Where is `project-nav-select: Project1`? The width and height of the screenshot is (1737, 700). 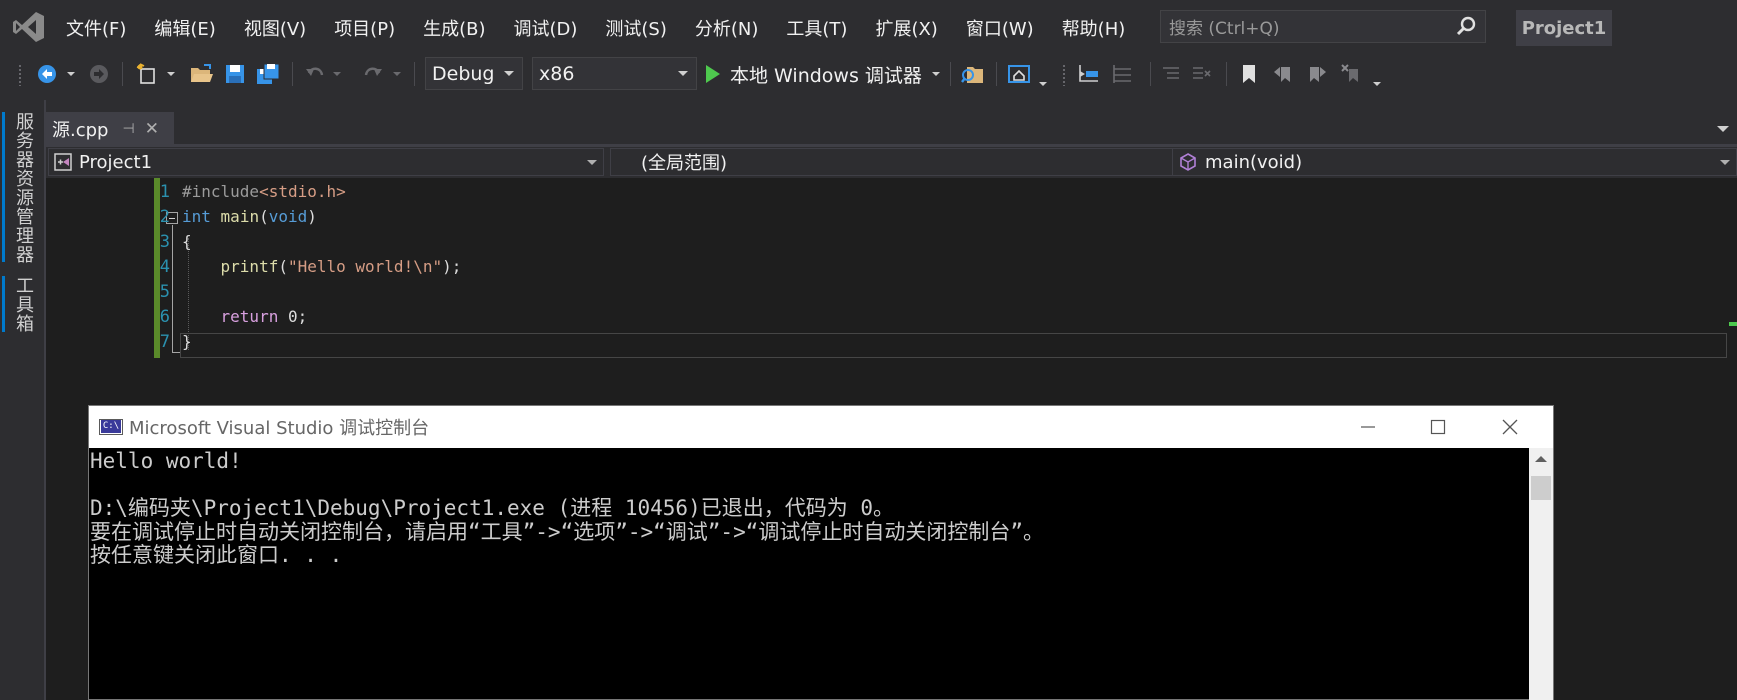 project-nav-select: Project1 is located at coordinates (326, 162).